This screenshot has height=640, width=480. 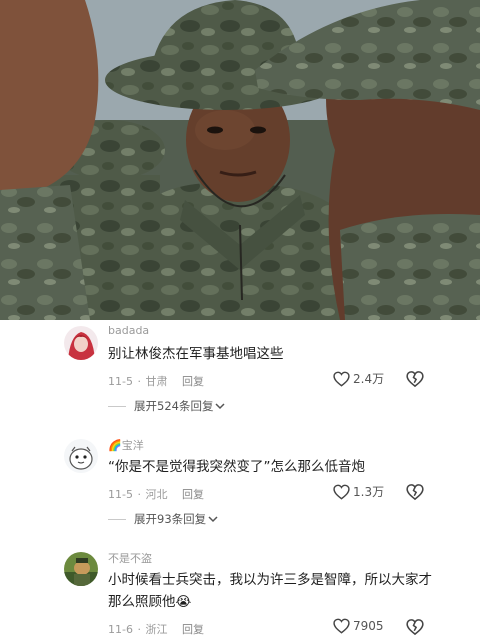 What do you see at coordinates (369, 379) in the screenshot?
I see `like-count: 2.4万` at bounding box center [369, 379].